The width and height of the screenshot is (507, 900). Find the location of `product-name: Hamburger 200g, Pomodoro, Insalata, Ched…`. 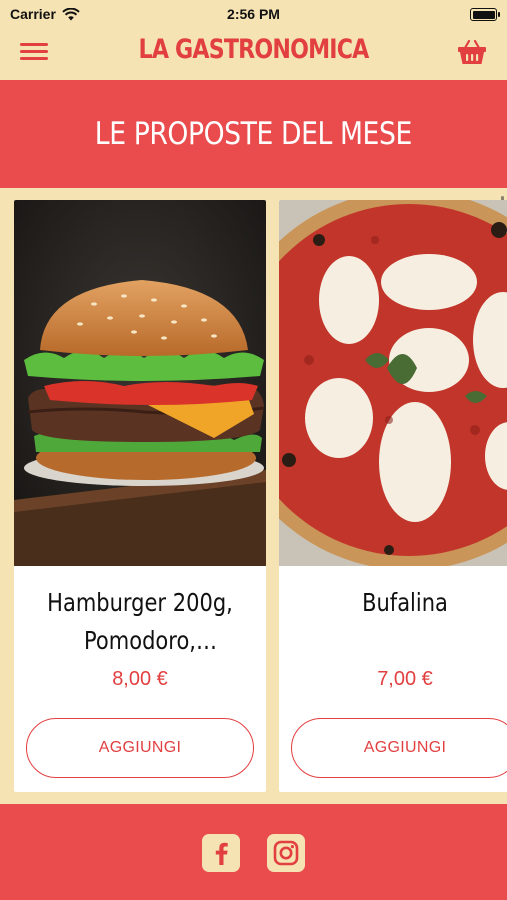

product-name: Hamburger 200g, Pomodoro, Insalata, Ched… is located at coordinates (140, 621).